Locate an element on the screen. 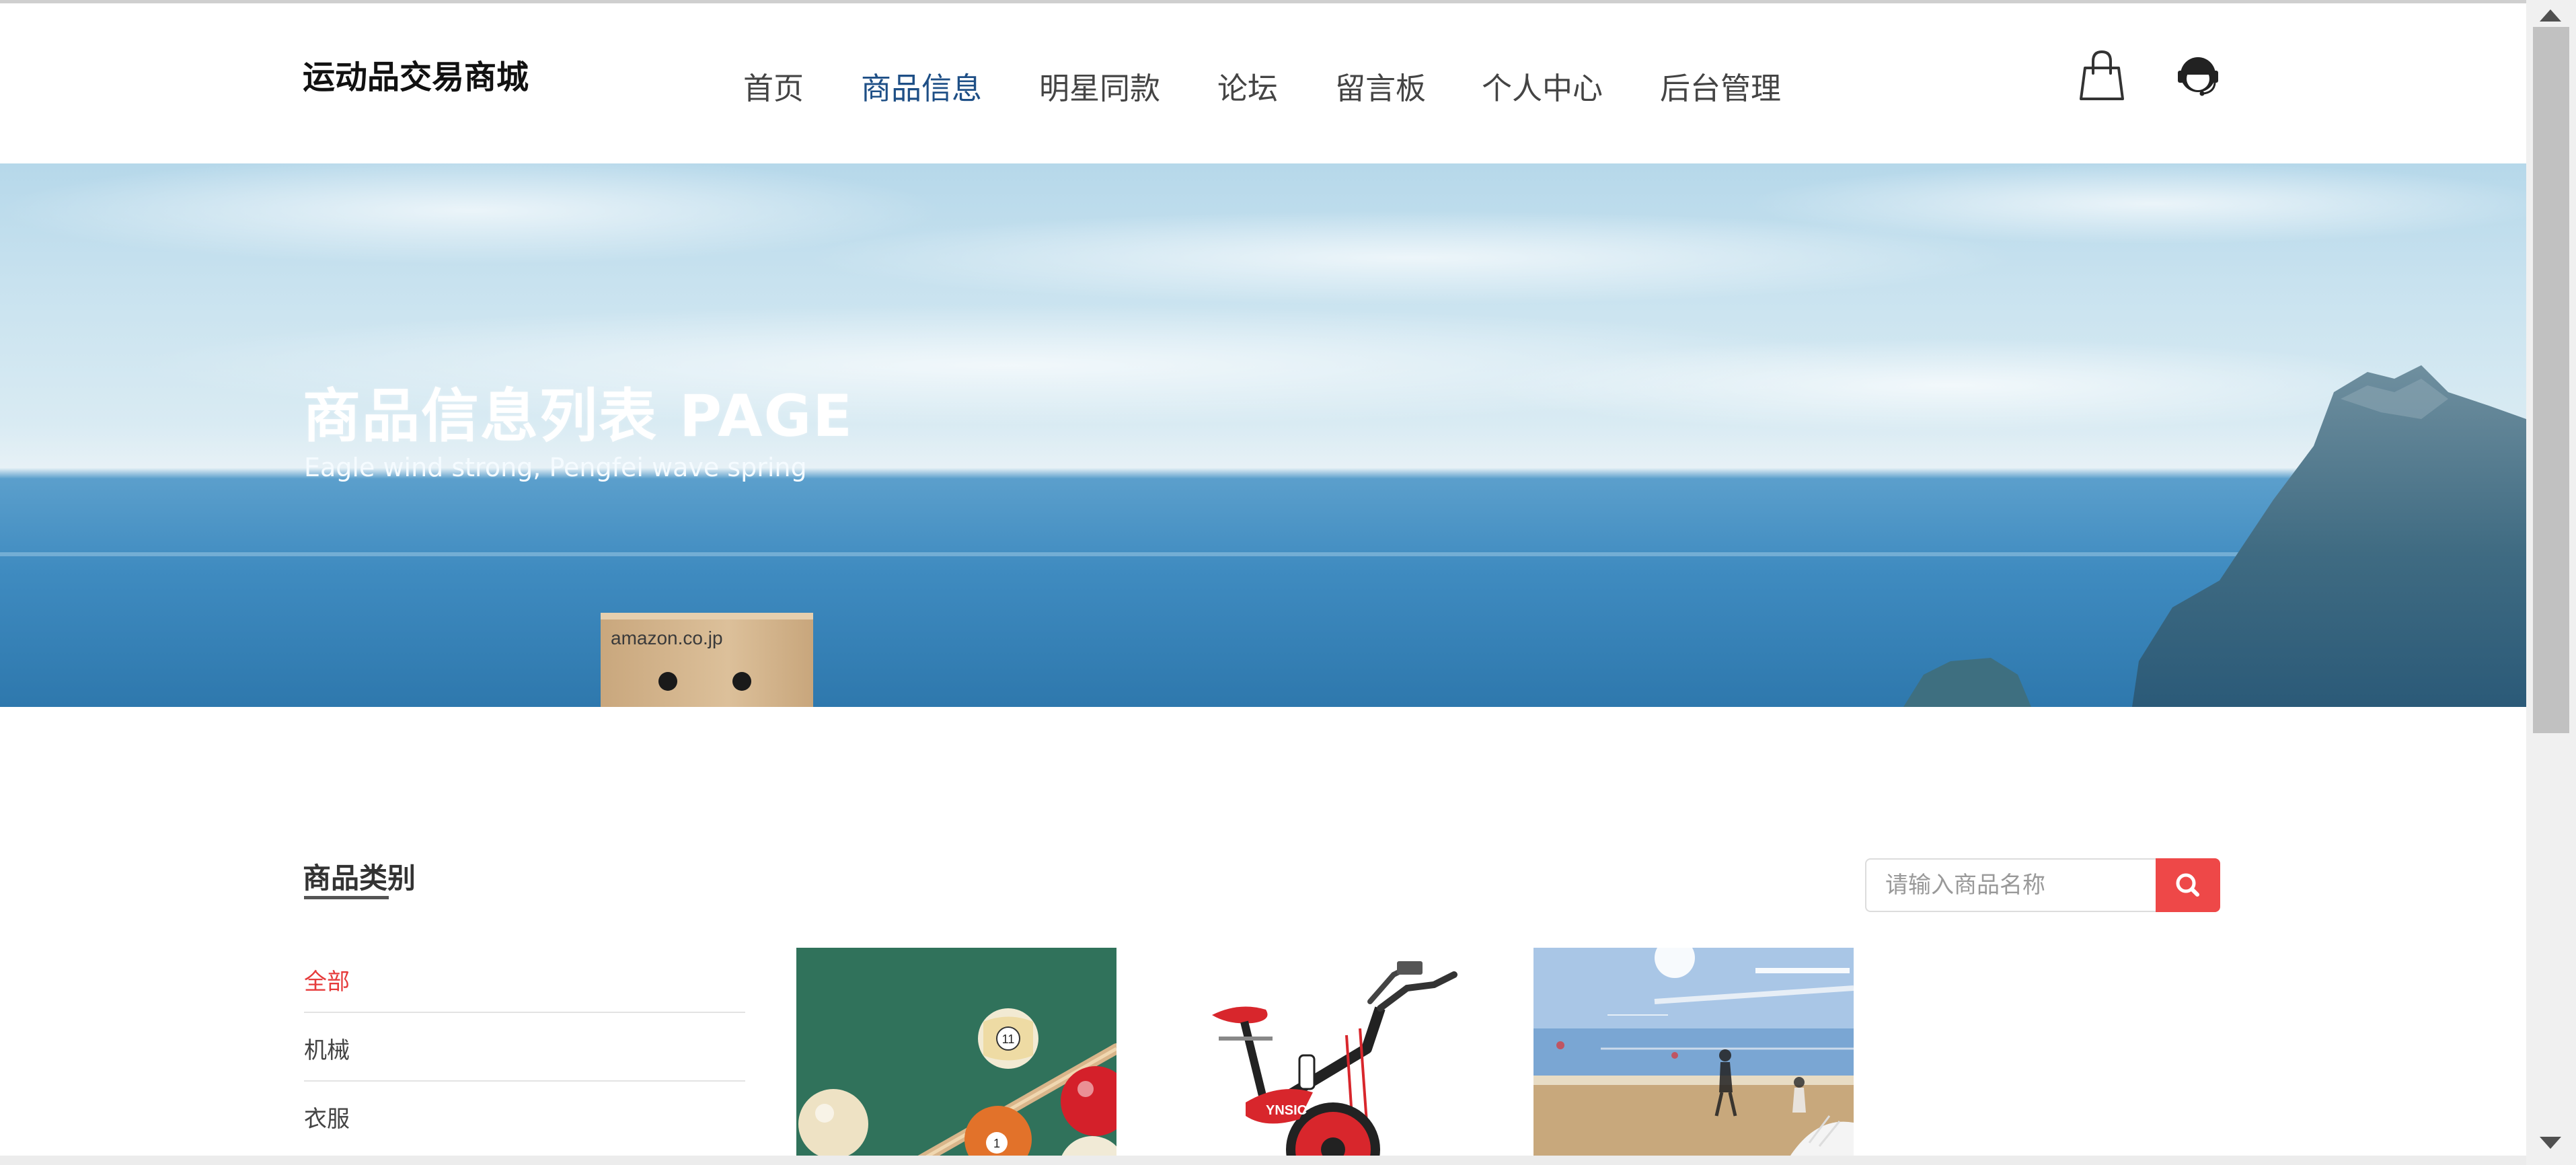 This screenshot has width=2576, height=1165. customer-service-icon is located at coordinates (2198, 76).